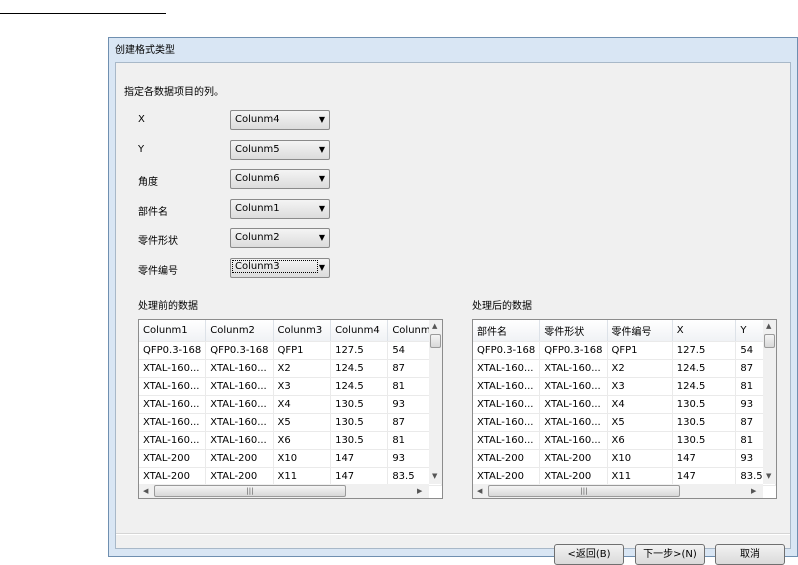  What do you see at coordinates (83, 13) in the screenshot?
I see `top-underline` at bounding box center [83, 13].